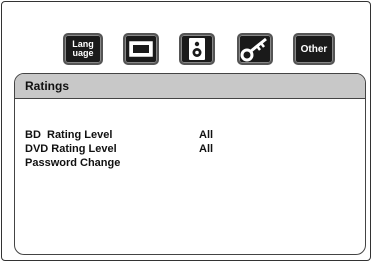  I want to click on other-icon-label: Other, so click(314, 49).